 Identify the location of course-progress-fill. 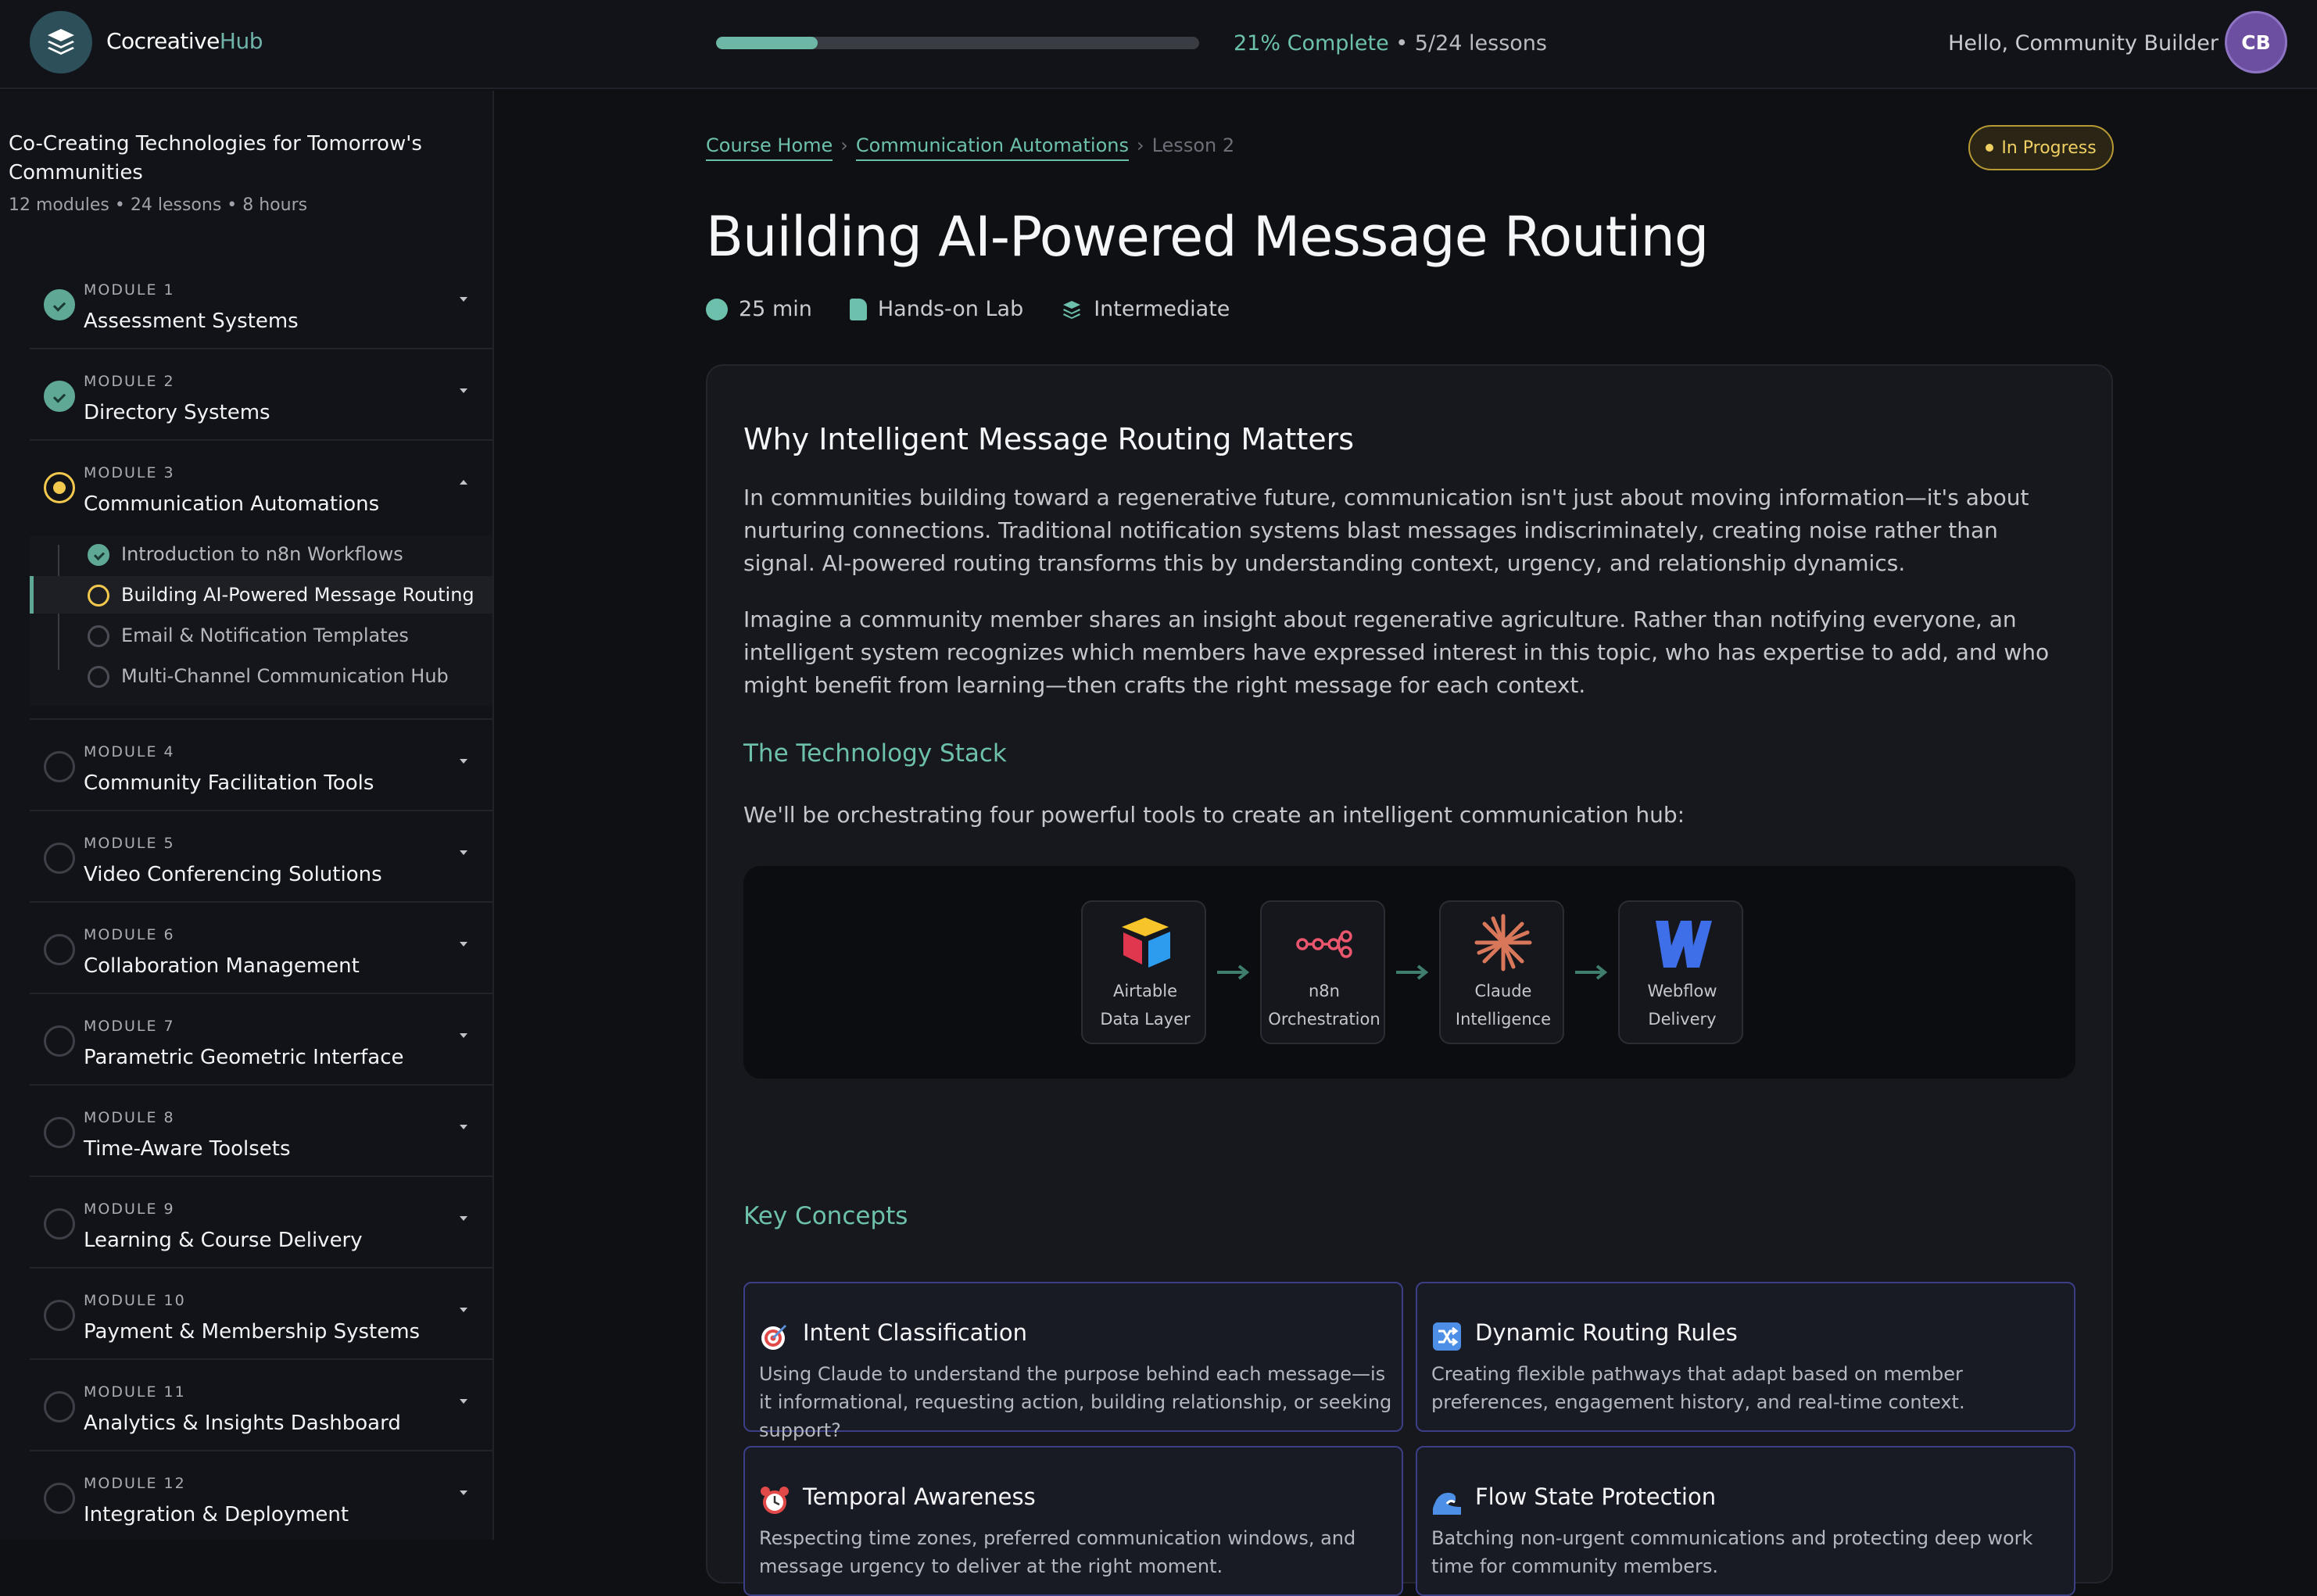
(767, 43).